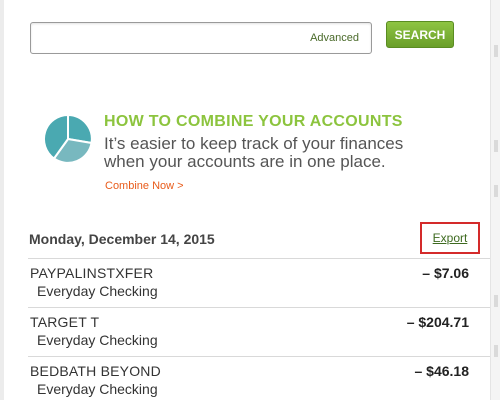  I want to click on search-field-container: Advanced, so click(201, 38).